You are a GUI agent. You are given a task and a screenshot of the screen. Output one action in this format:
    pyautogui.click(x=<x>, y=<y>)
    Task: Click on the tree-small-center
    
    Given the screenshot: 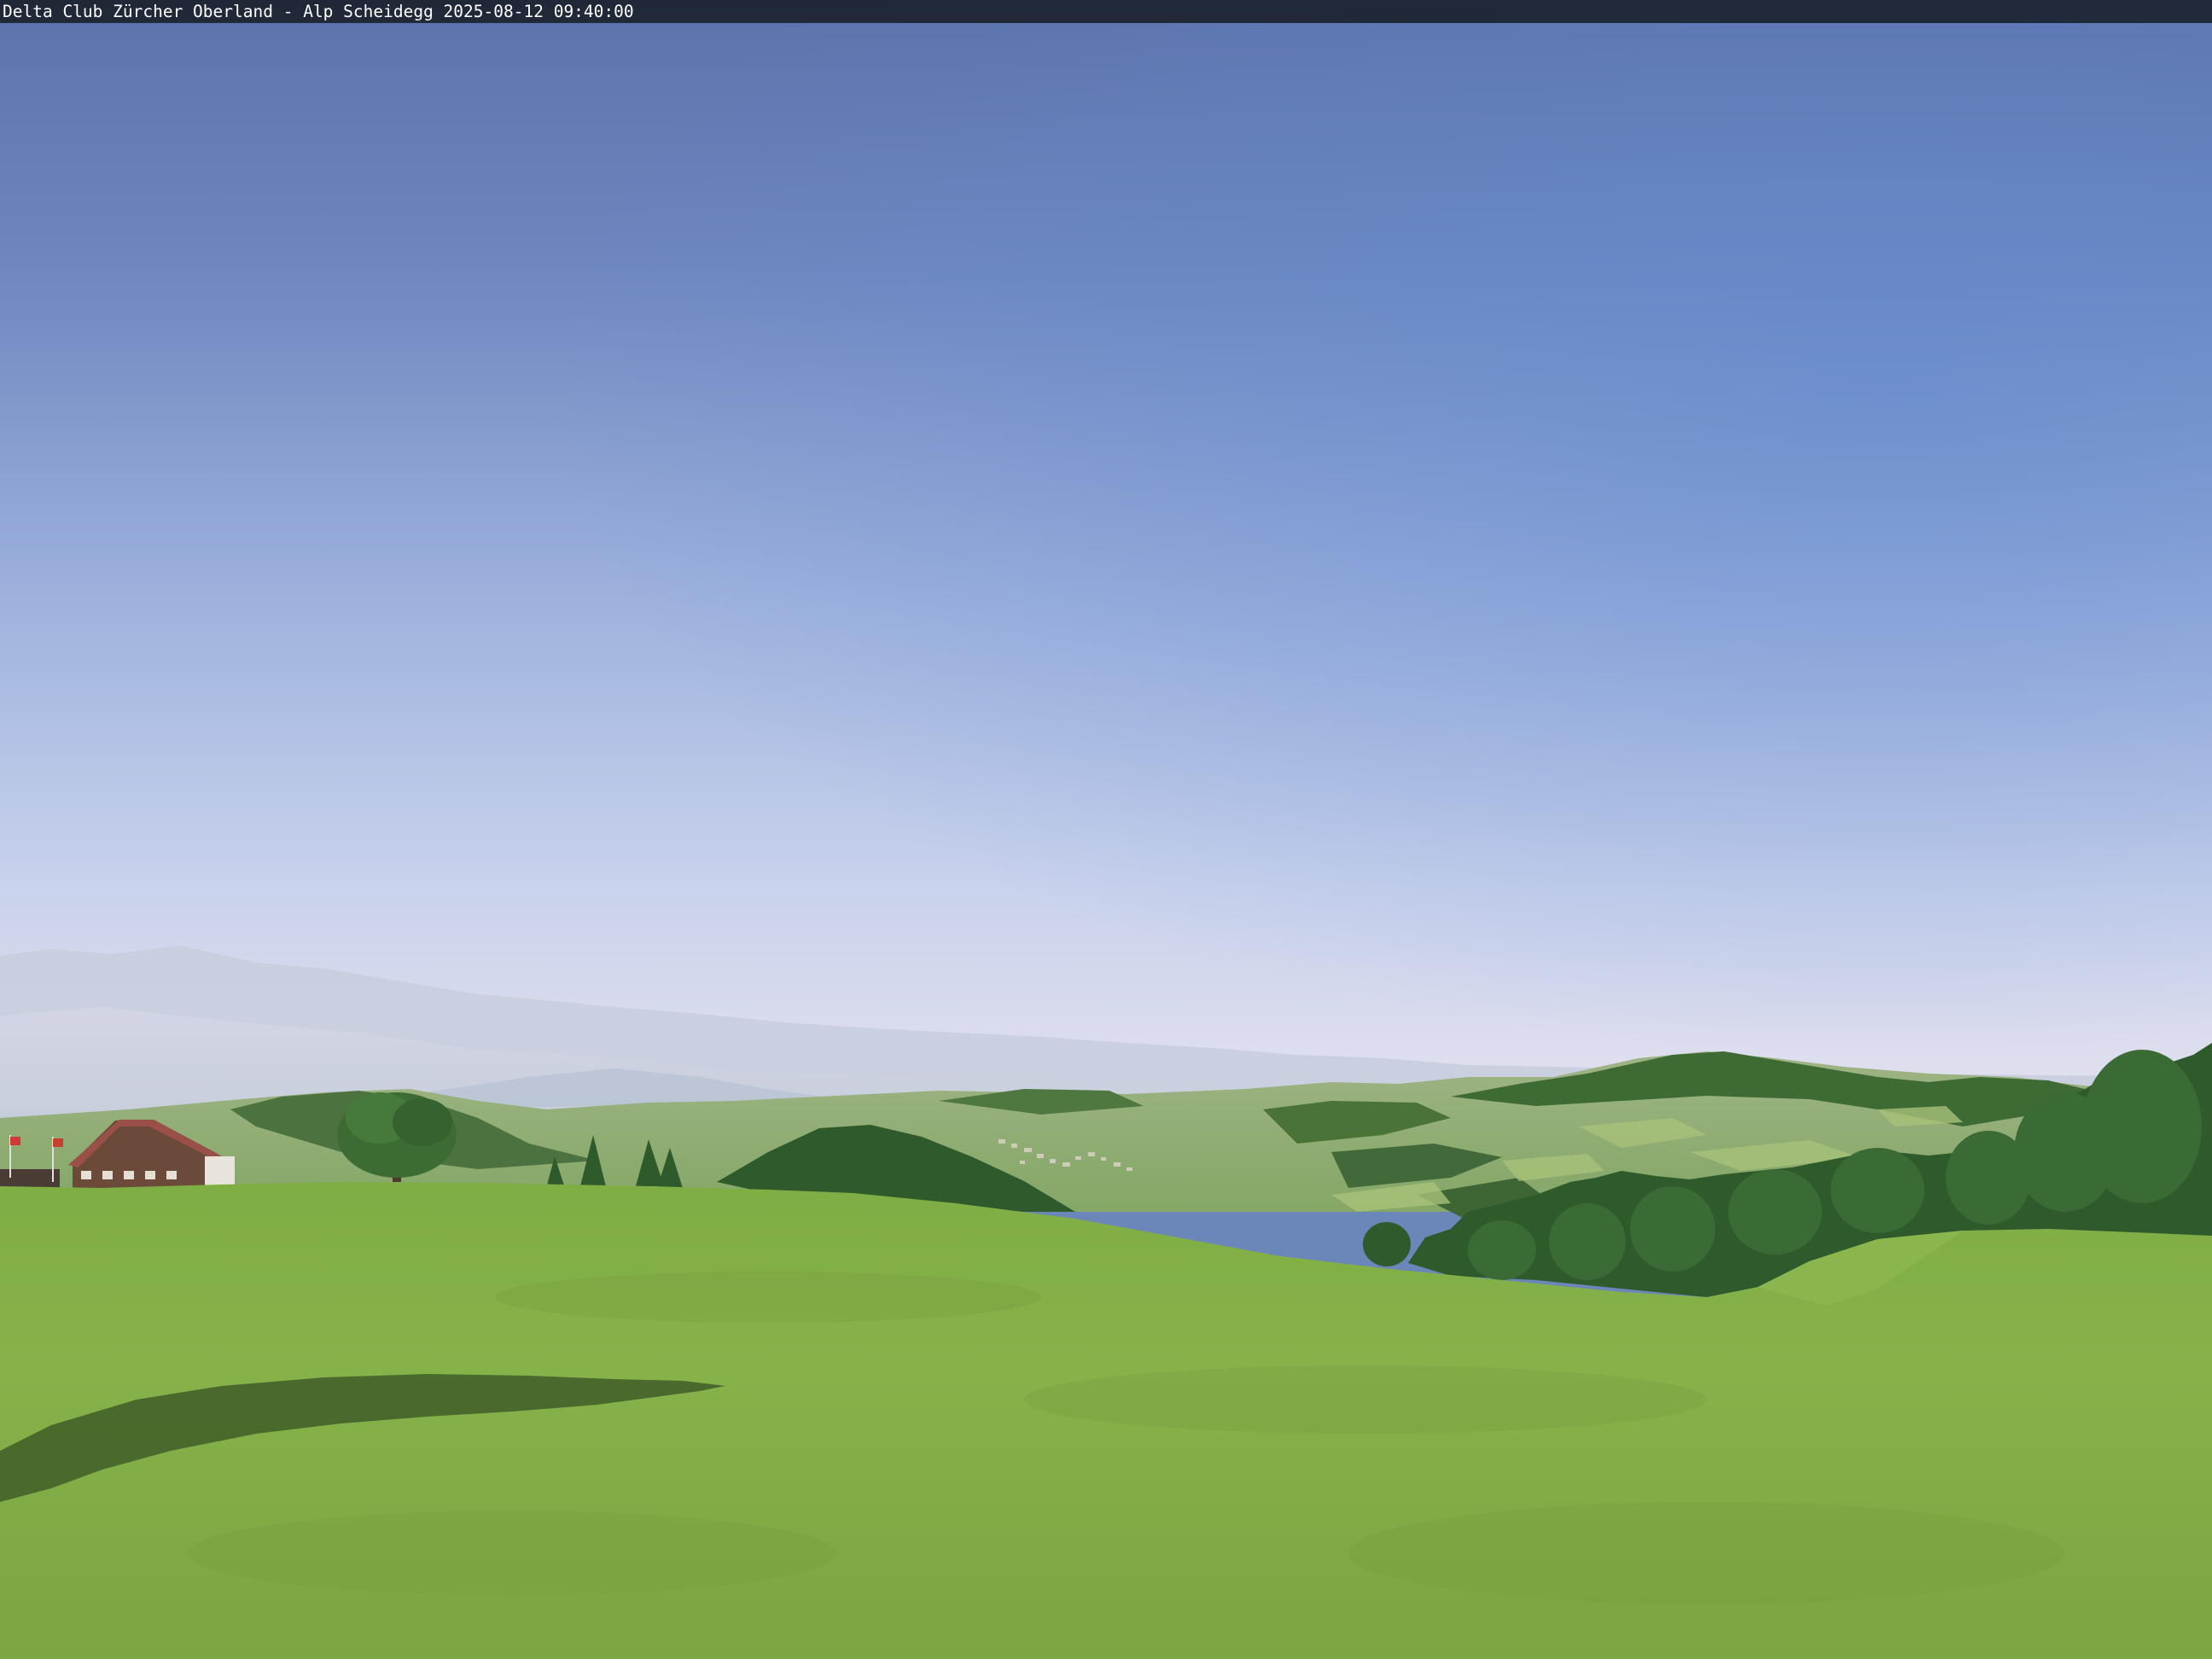 What is the action you would take?
    pyautogui.click(x=1387, y=1244)
    